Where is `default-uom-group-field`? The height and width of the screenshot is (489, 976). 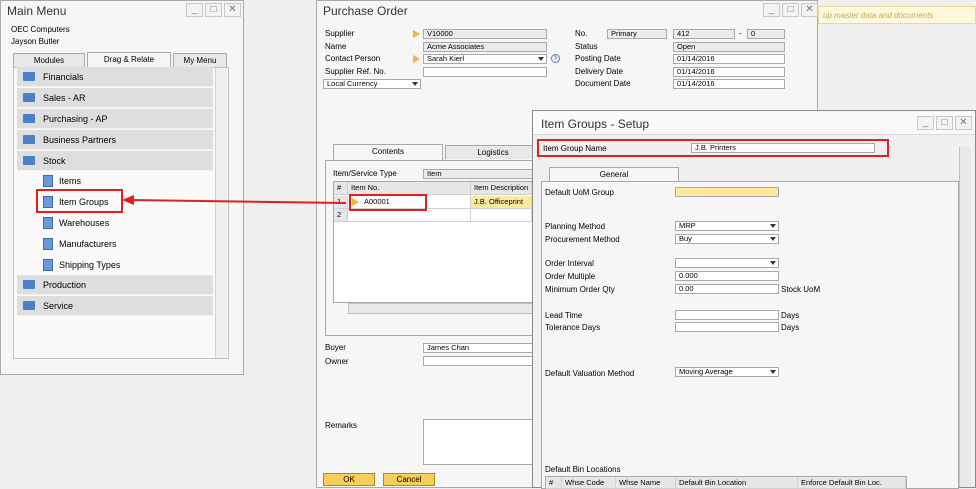 default-uom-group-field is located at coordinates (727, 192).